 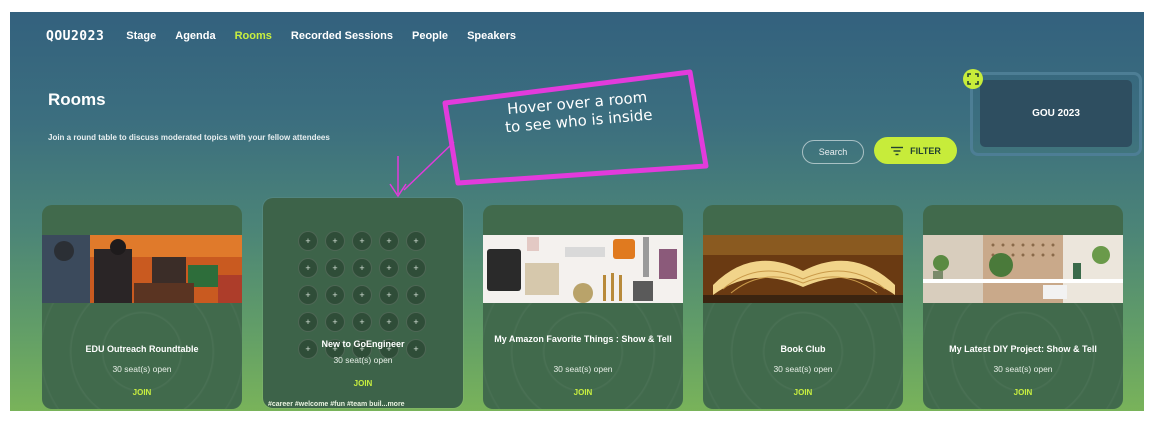 What do you see at coordinates (195, 36) in the screenshot?
I see `nav-item-agenda: Agenda` at bounding box center [195, 36].